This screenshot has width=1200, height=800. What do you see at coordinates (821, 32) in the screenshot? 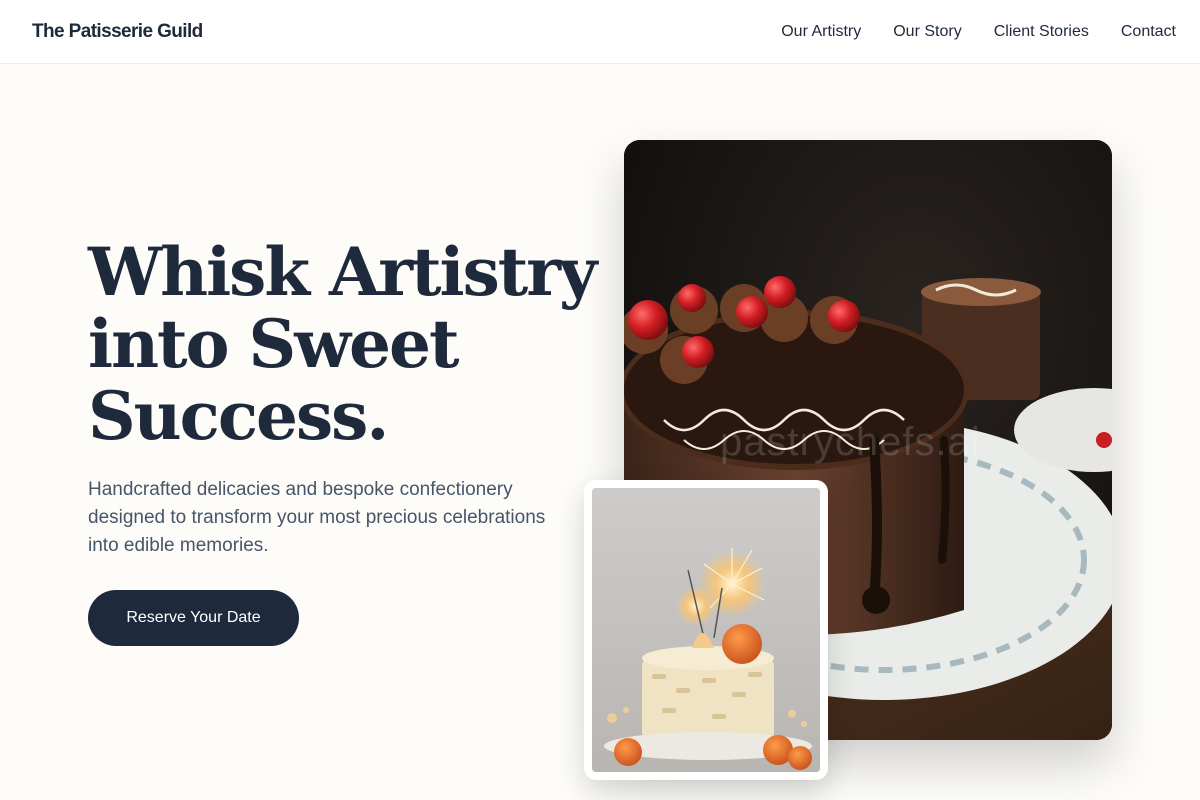
I see `nav-our-artistry: Our Artistry` at bounding box center [821, 32].